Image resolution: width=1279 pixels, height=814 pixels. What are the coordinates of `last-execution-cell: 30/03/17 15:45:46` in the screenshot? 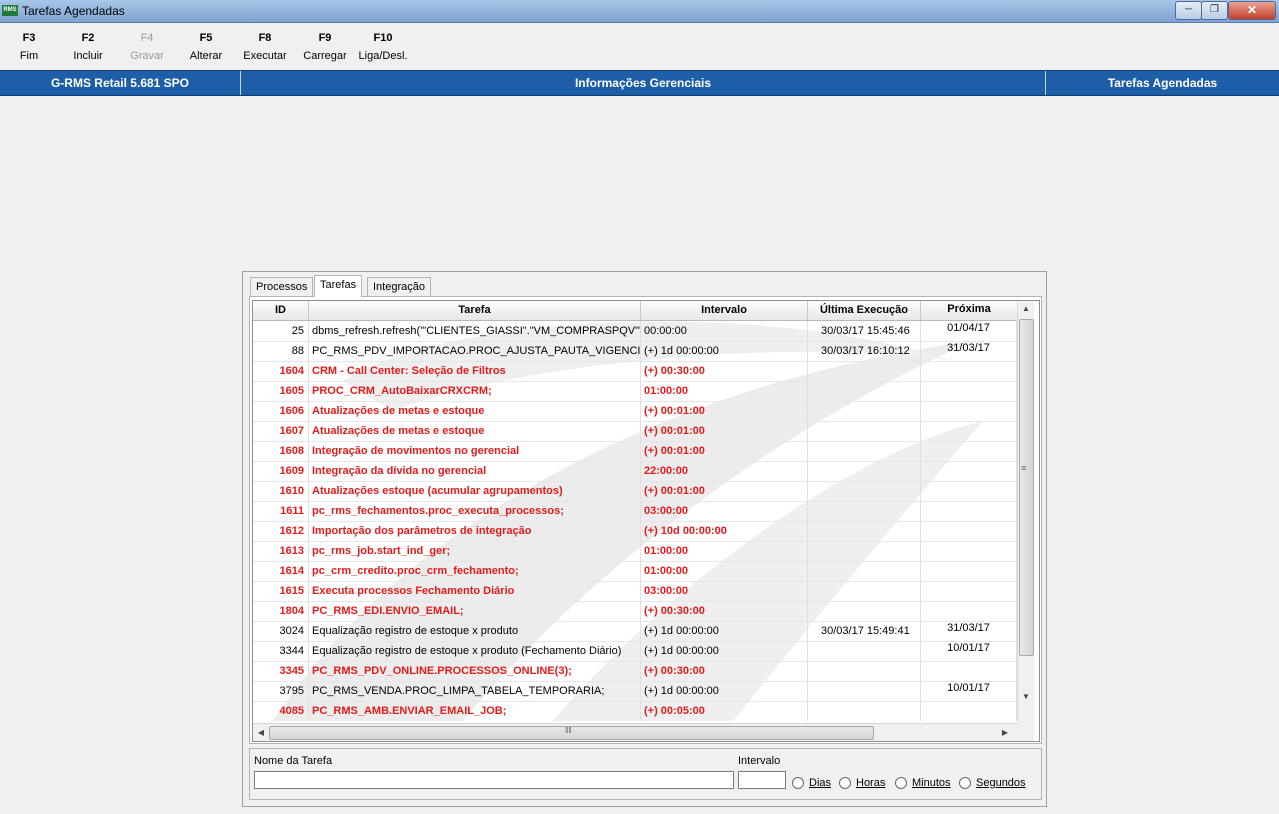 It's located at (864, 331).